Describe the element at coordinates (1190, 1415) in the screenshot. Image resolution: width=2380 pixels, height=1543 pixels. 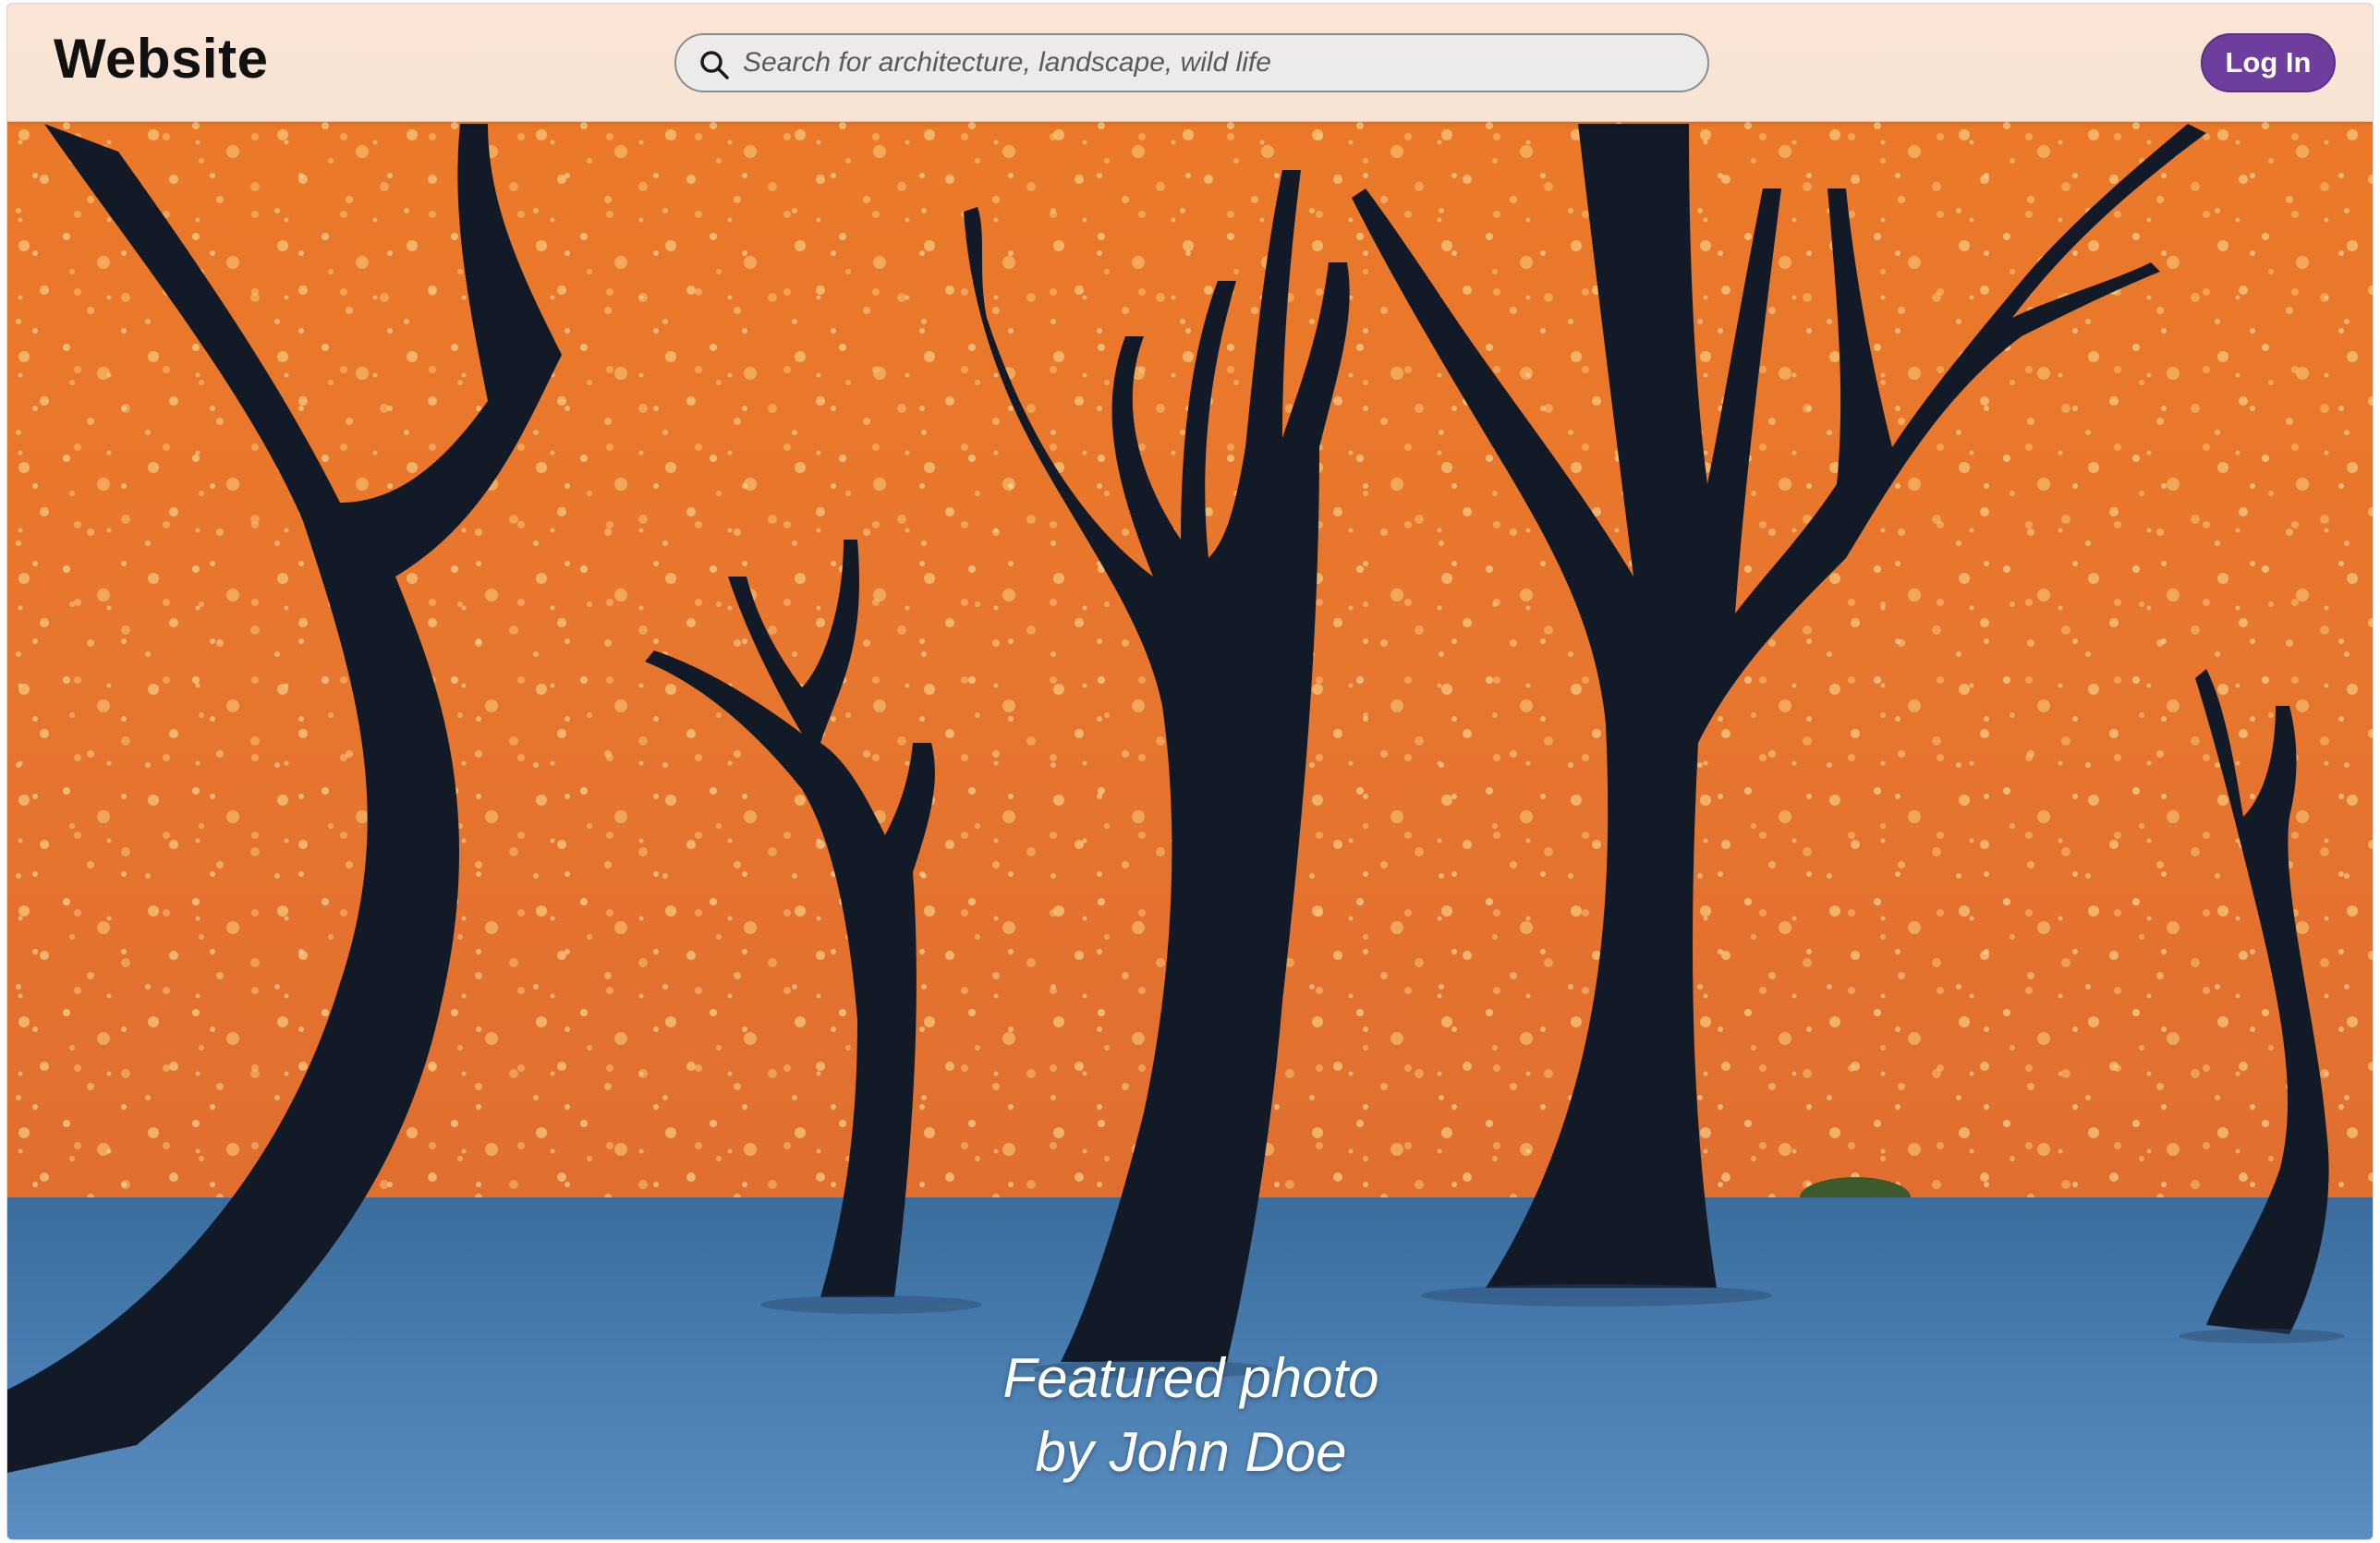
I see `featured-photo-caption: Featured photo by John Doe` at that location.